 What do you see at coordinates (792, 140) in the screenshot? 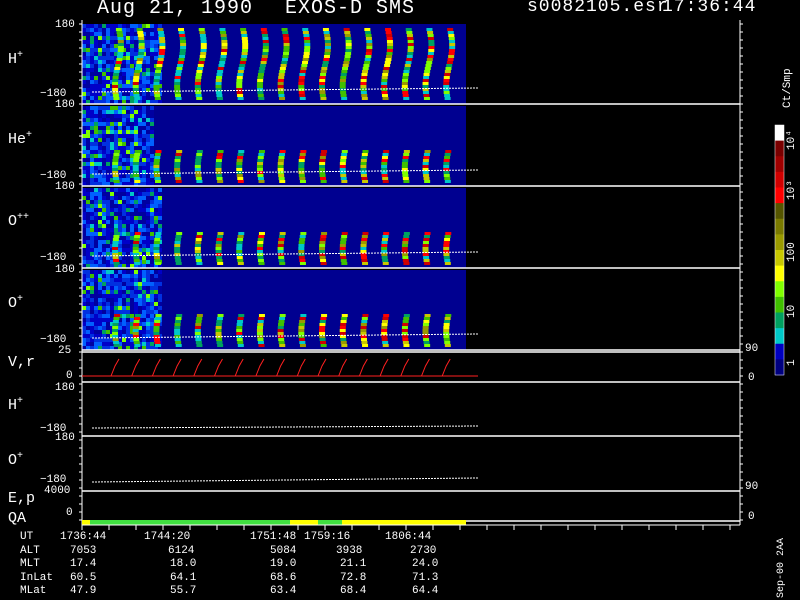
I see `colorbar-label-10k: 10⁴` at bounding box center [792, 140].